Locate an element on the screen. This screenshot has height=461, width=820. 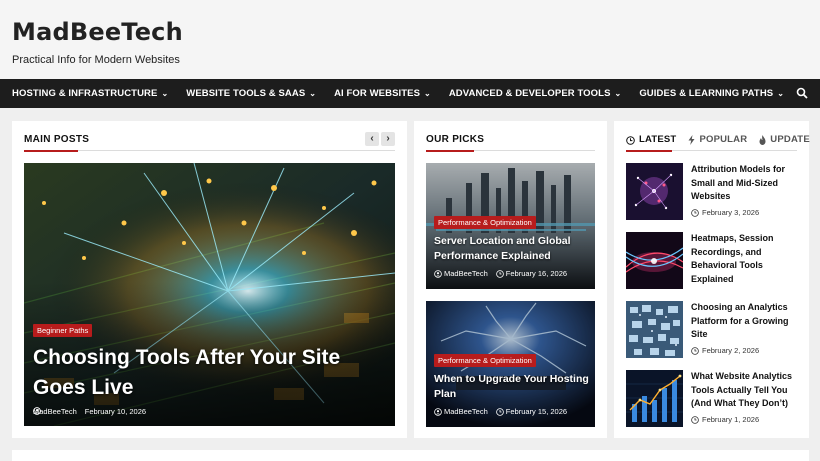
tab-label: UPDATE is located at coordinates (790, 139).